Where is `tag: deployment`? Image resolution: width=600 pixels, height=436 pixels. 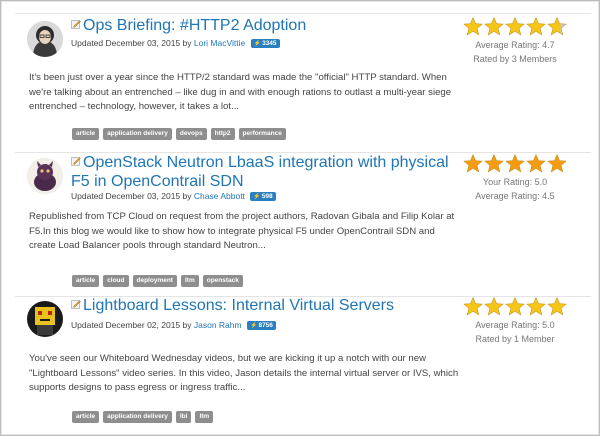 tag: deployment is located at coordinates (154, 281).